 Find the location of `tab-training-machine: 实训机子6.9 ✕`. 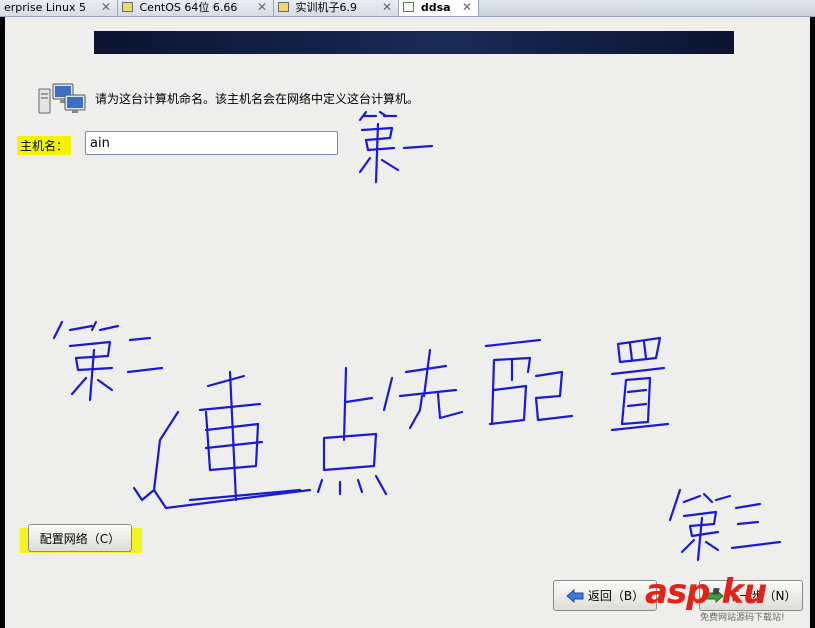

tab-training-machine: 实训机子6.9 ✕ is located at coordinates (336, 8).